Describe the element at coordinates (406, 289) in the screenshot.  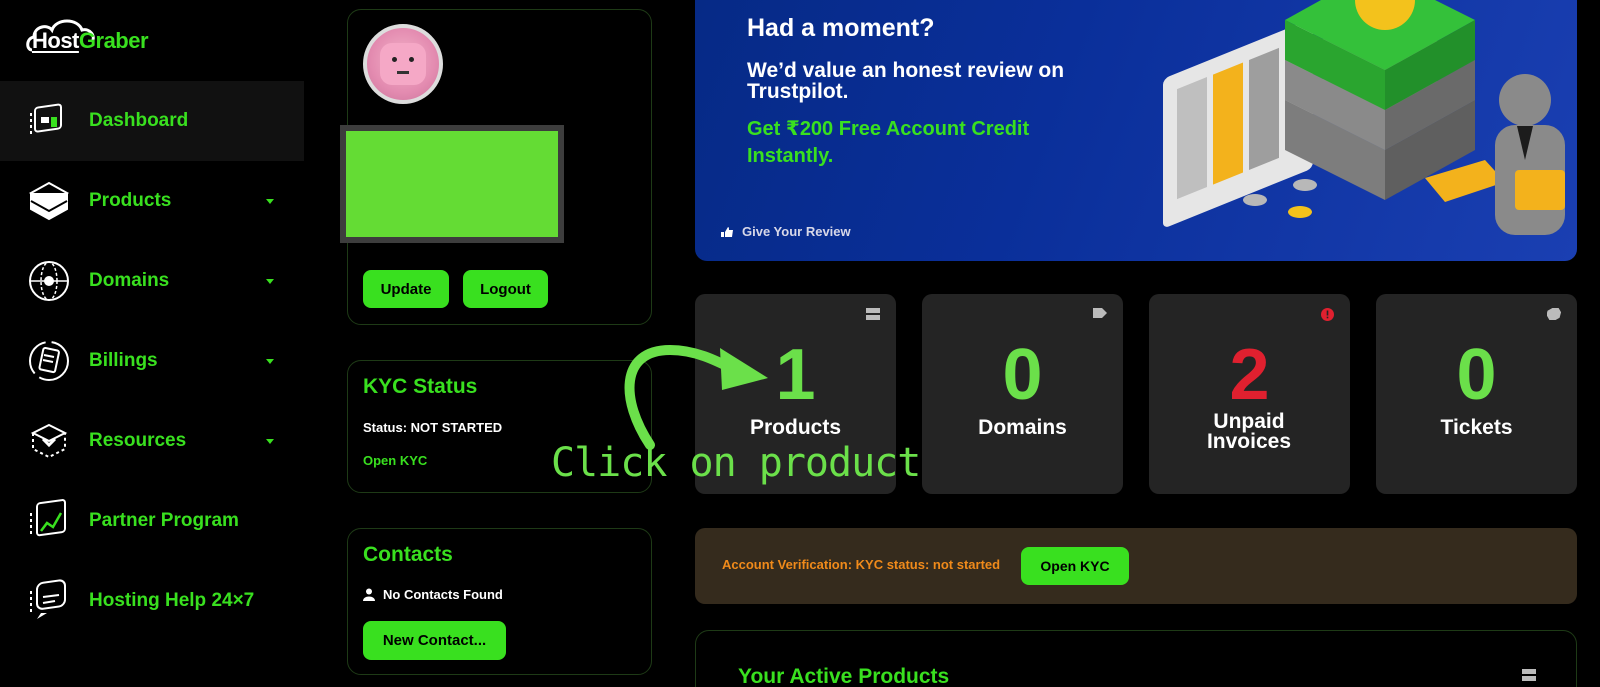
I see `update-button: Update` at that location.